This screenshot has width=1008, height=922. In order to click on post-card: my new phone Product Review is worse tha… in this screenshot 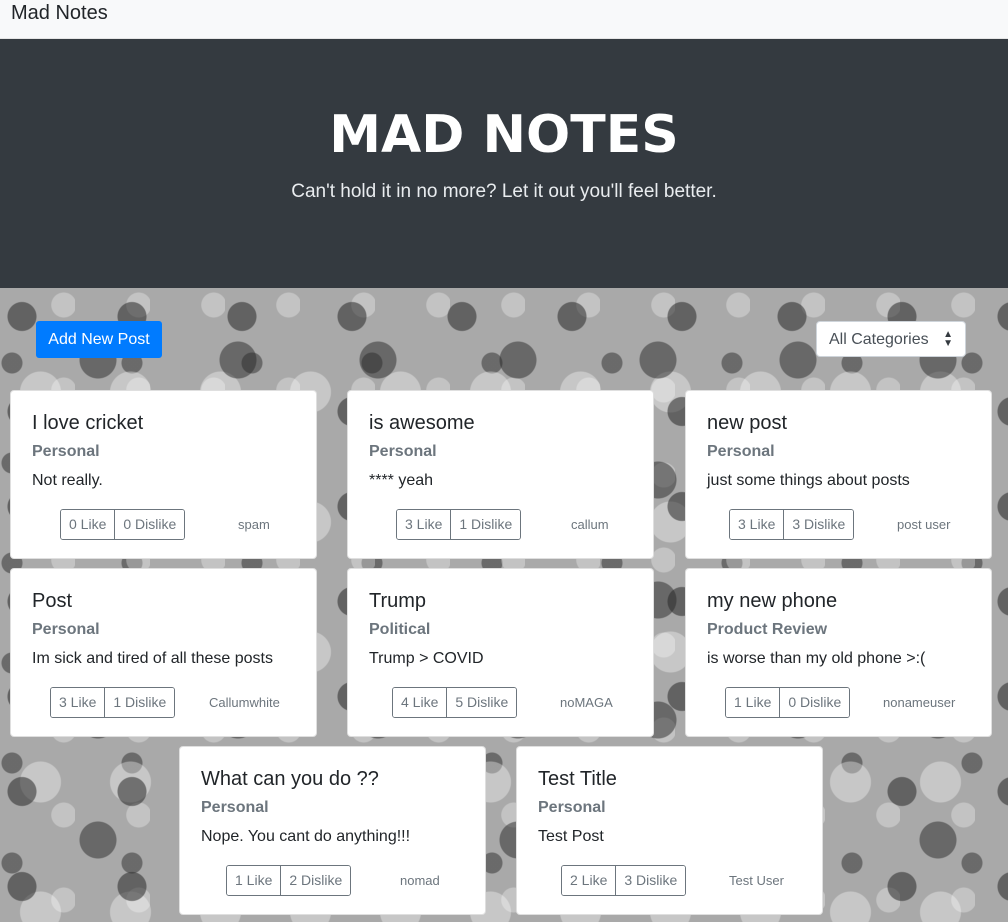, I will do `click(838, 652)`.